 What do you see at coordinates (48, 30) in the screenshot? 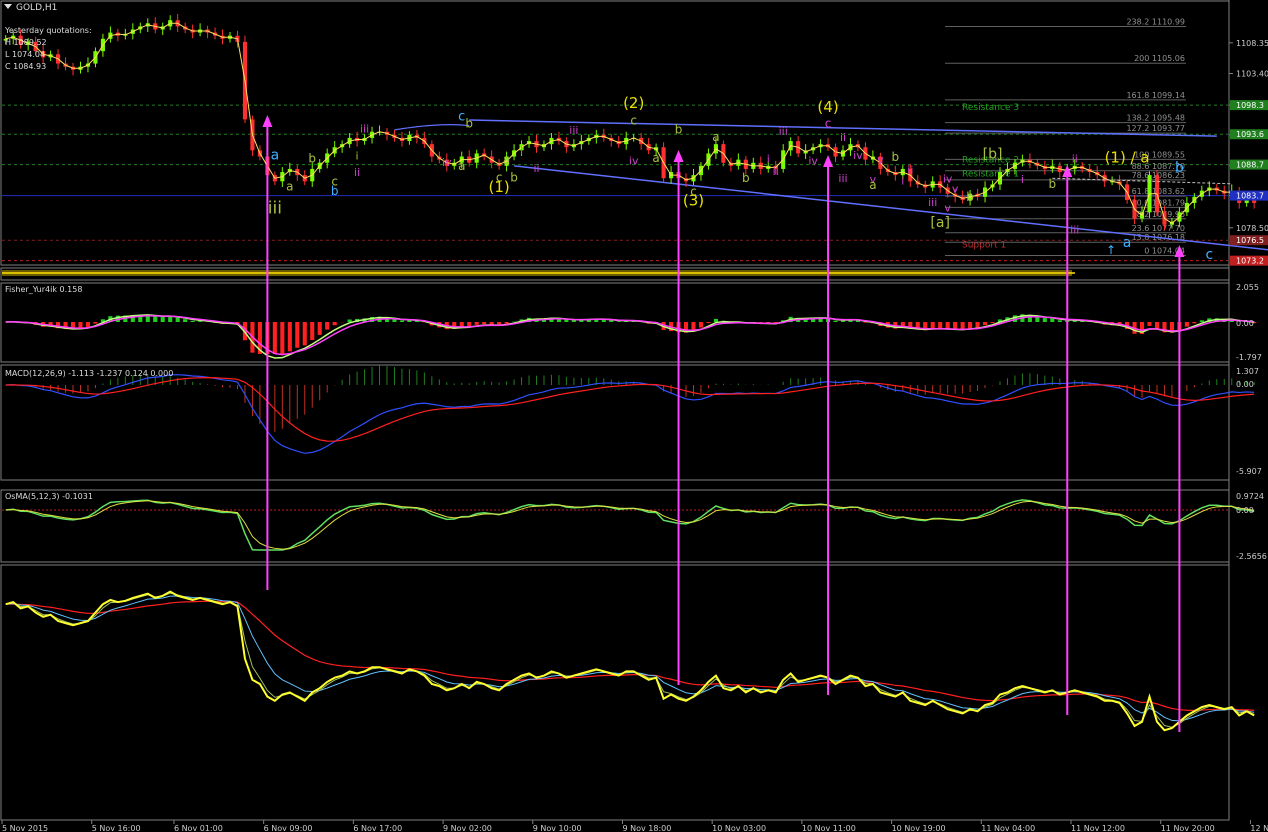
I see `info-yesterday: Yesterday quotations:` at bounding box center [48, 30].